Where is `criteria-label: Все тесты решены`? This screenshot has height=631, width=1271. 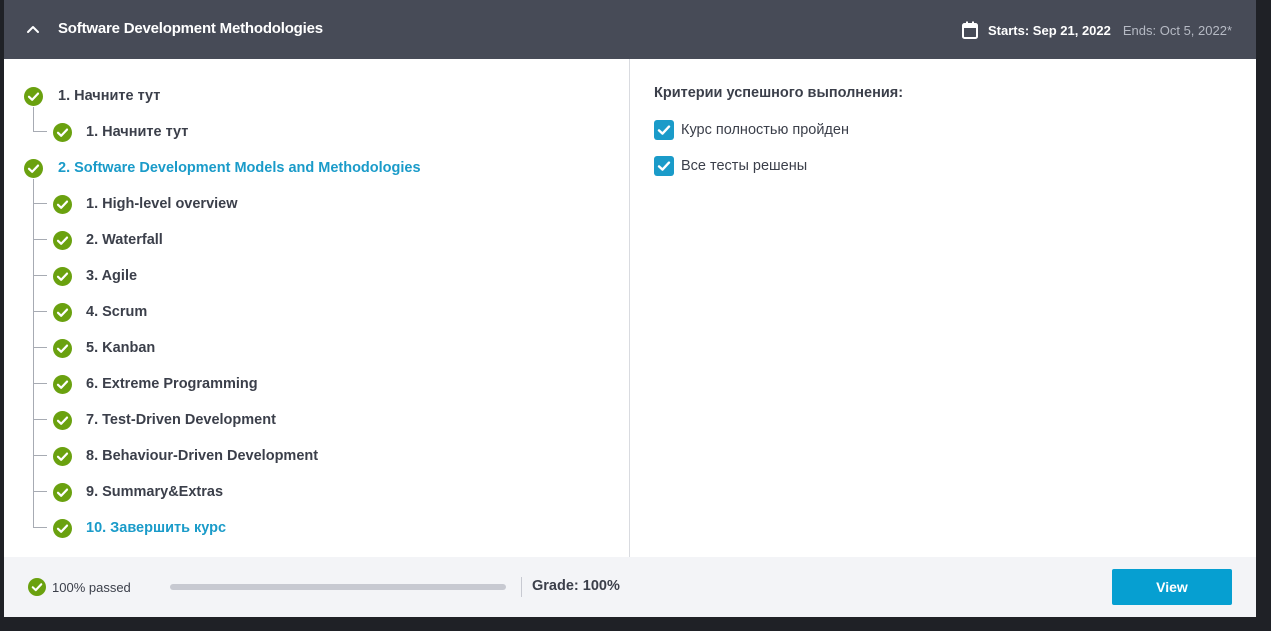
criteria-label: Все тесты решены is located at coordinates (744, 166).